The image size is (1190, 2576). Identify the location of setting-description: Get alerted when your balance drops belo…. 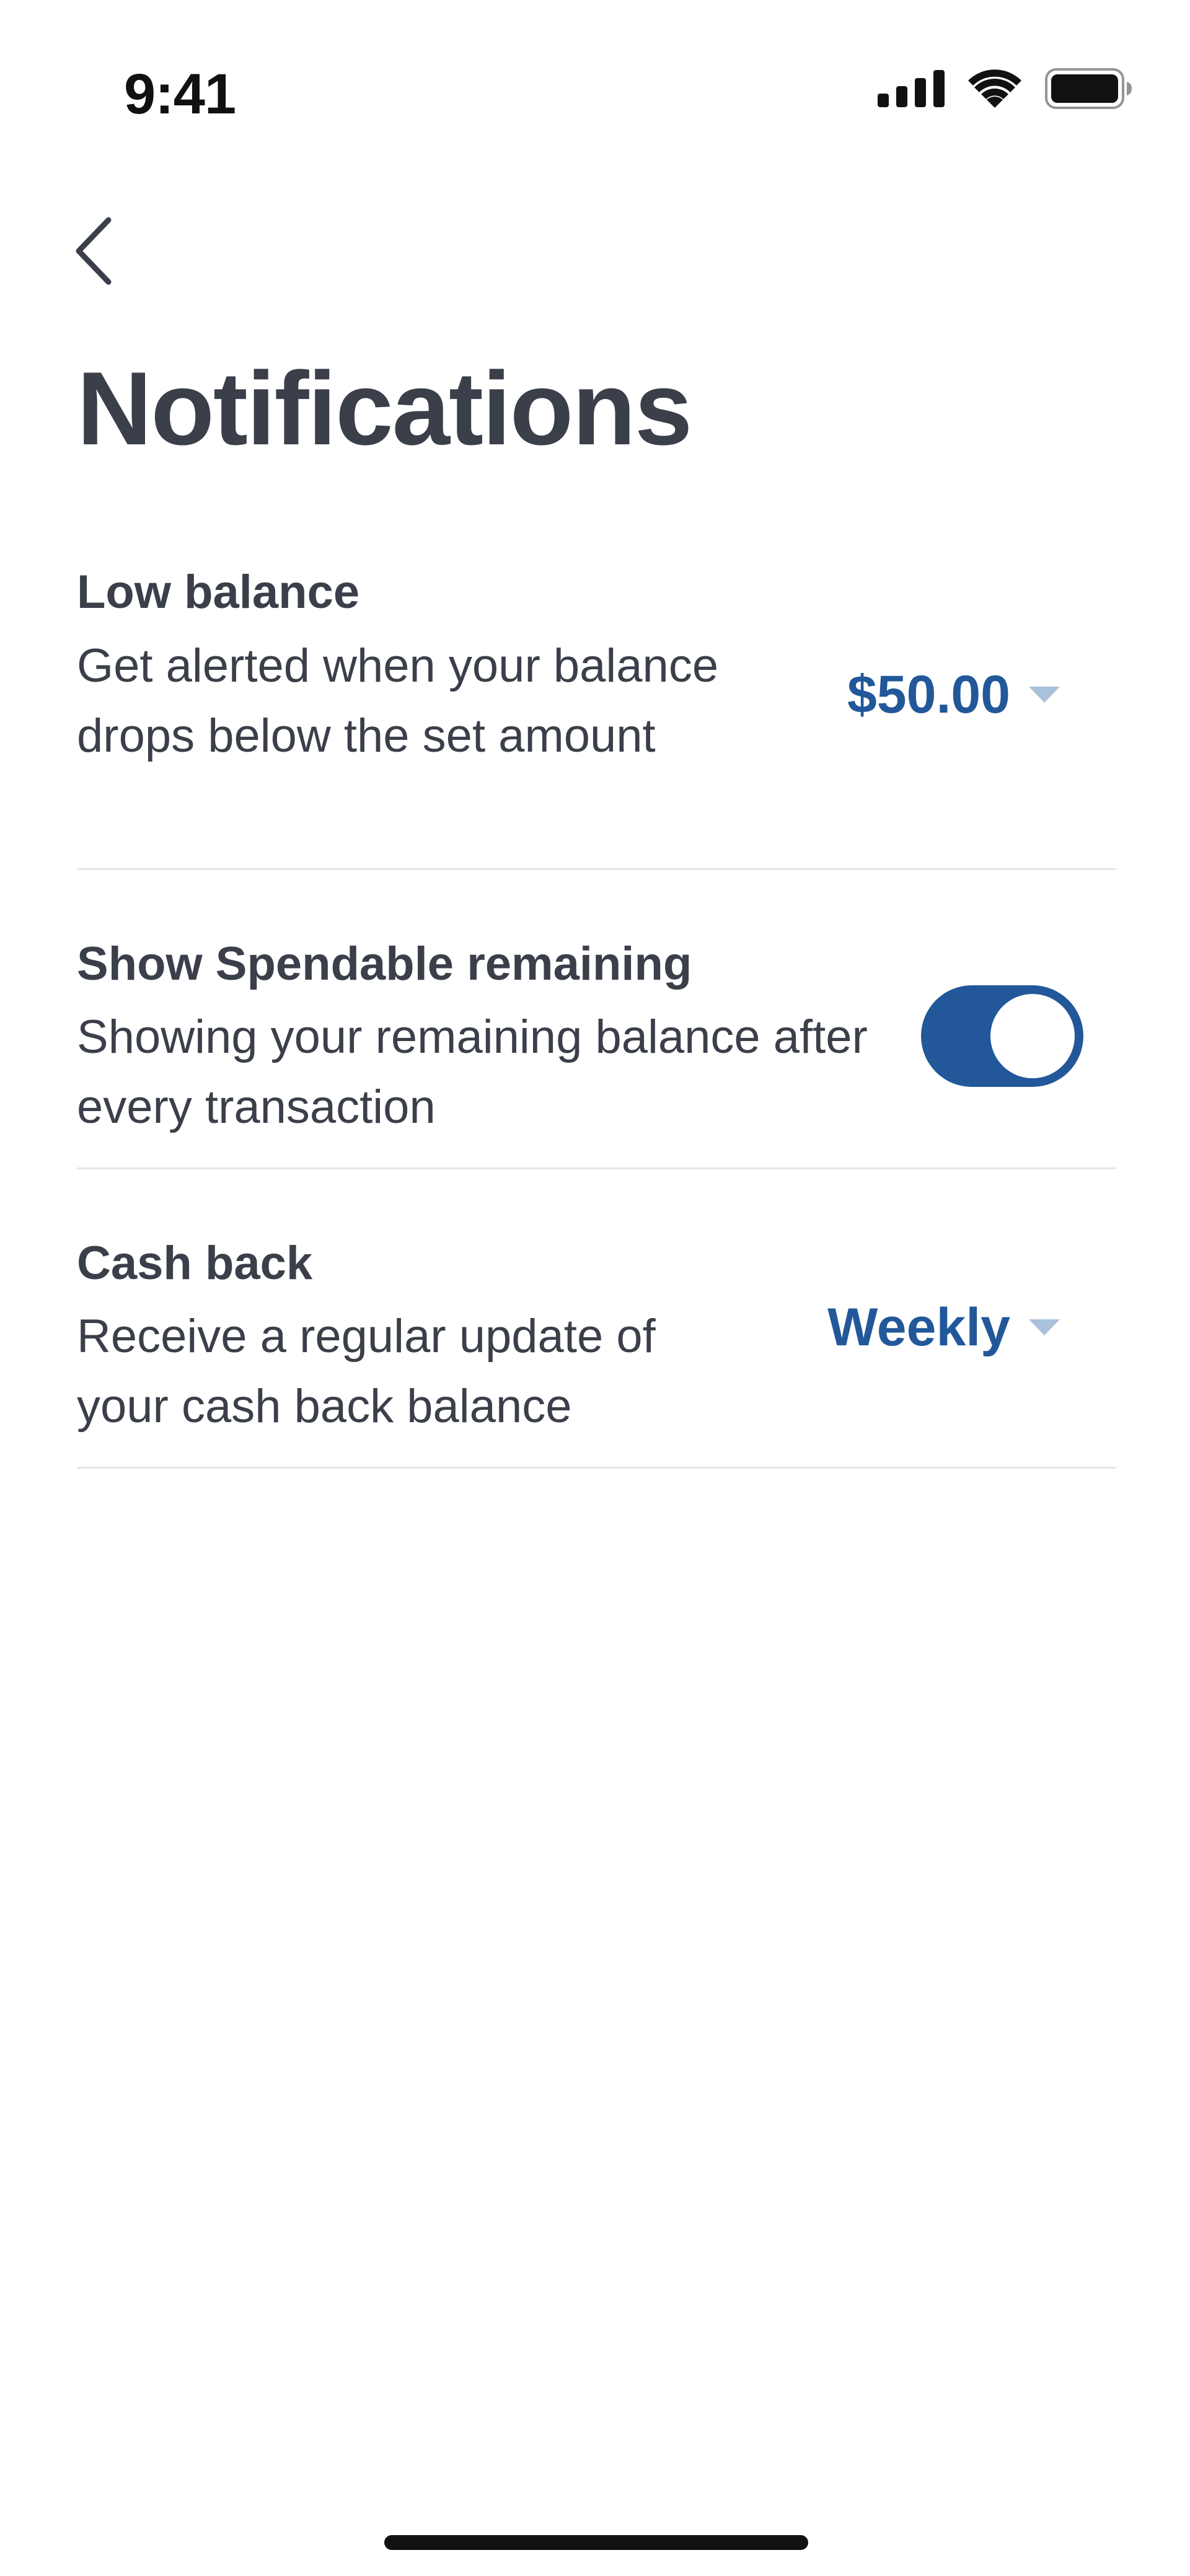
(398, 701).